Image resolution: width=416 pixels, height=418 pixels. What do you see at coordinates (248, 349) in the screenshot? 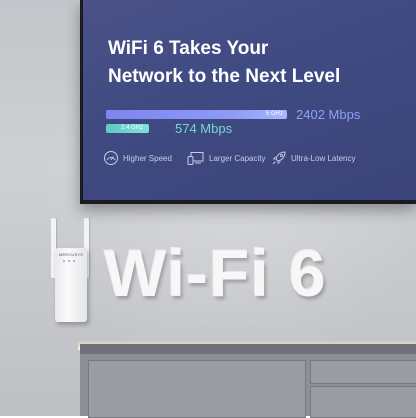
I see `cabinet-top` at bounding box center [248, 349].